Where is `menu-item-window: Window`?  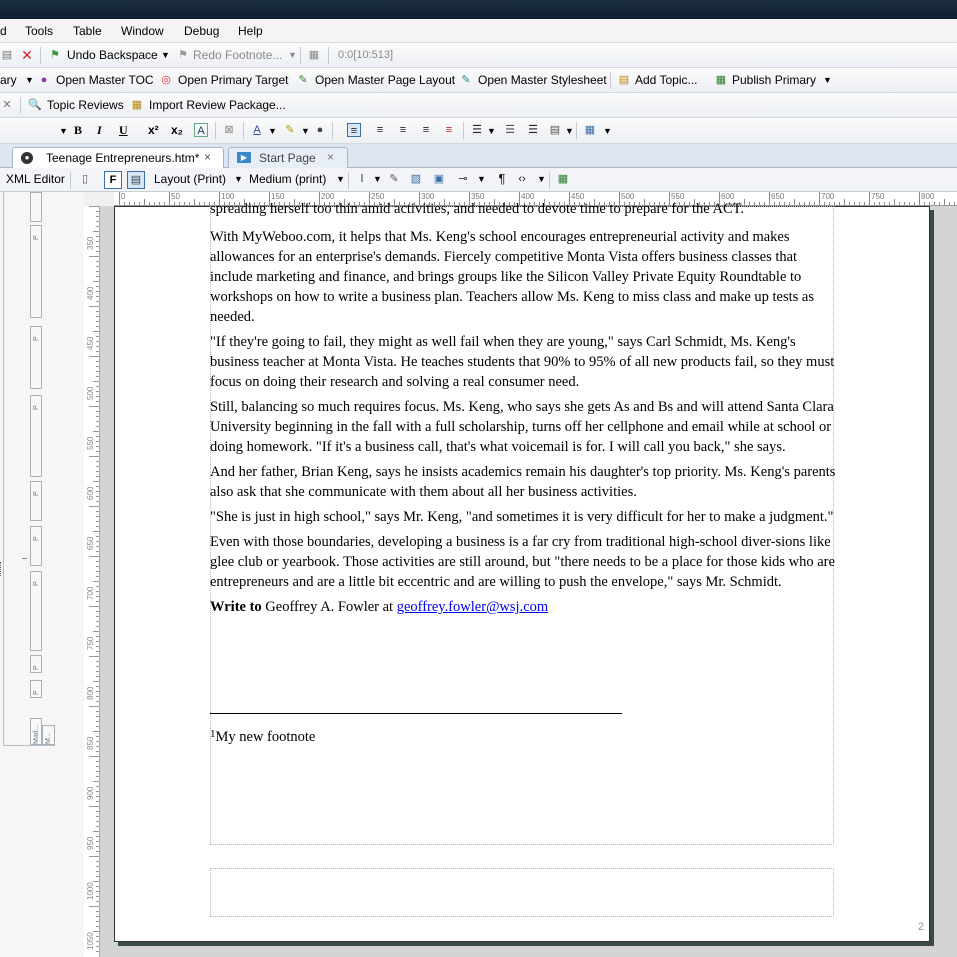 menu-item-window: Window is located at coordinates (142, 31).